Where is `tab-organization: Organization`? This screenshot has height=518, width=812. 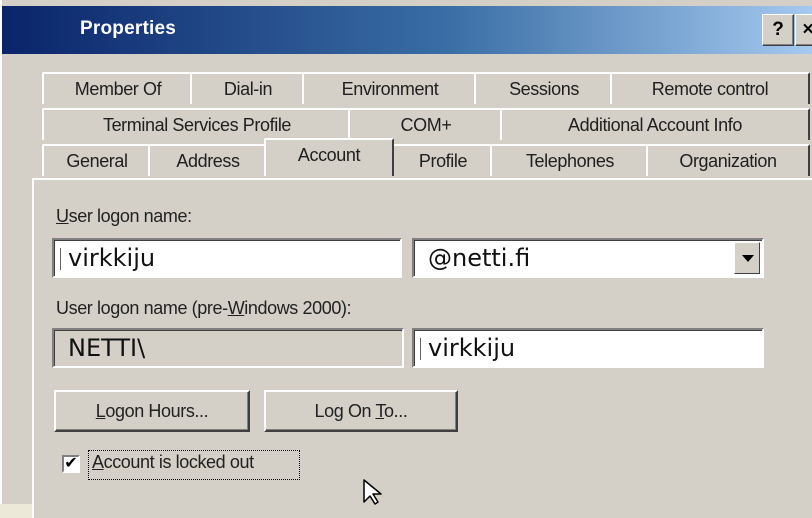 tab-organization: Organization is located at coordinates (728, 160).